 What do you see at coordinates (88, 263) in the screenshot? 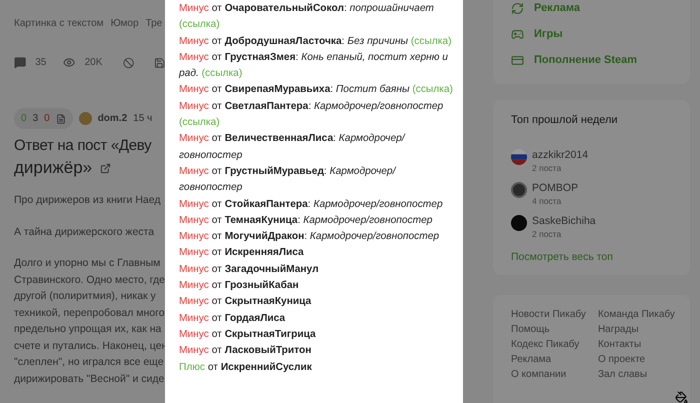
I see `post-text-line: Долго и упорно мы с Главным` at bounding box center [88, 263].